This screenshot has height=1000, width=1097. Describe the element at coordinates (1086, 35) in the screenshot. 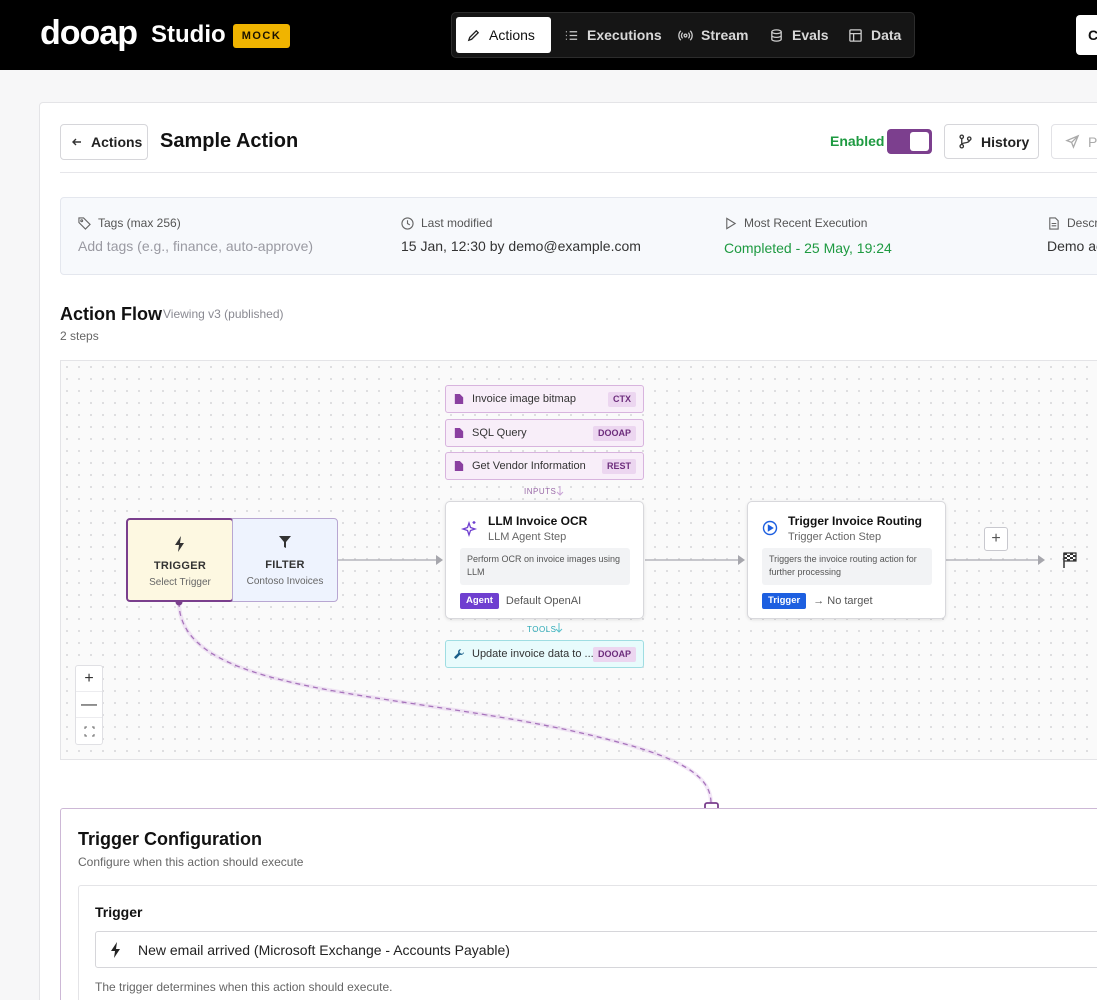

I see `account-button: C` at that location.